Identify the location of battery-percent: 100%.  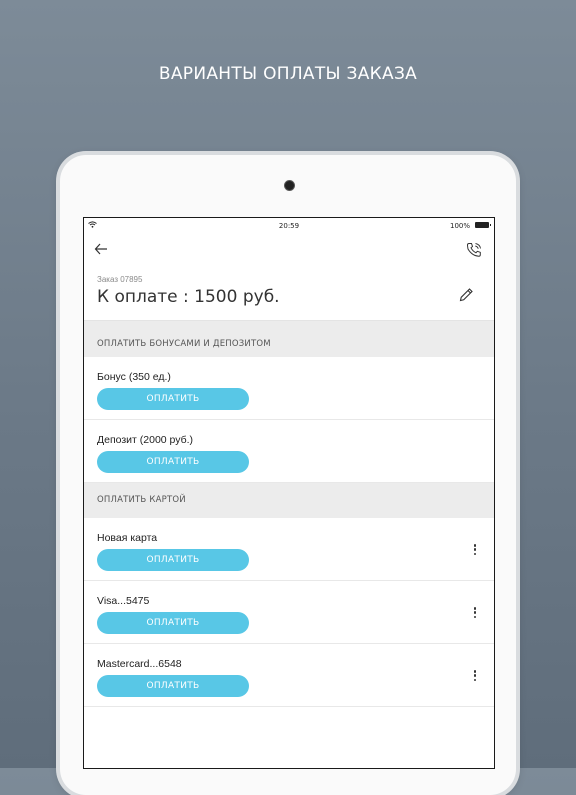
(459, 226).